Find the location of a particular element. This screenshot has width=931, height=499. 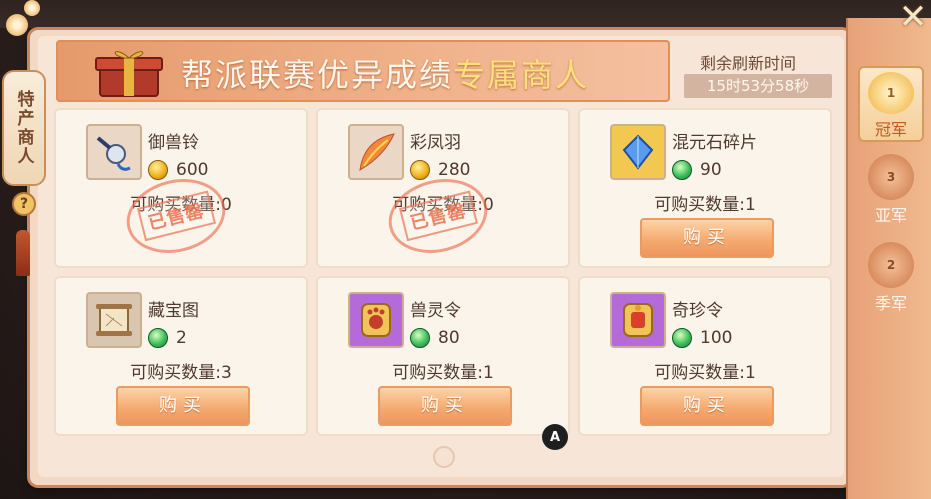

tab-third-place: 2 季军 is located at coordinates (891, 276).